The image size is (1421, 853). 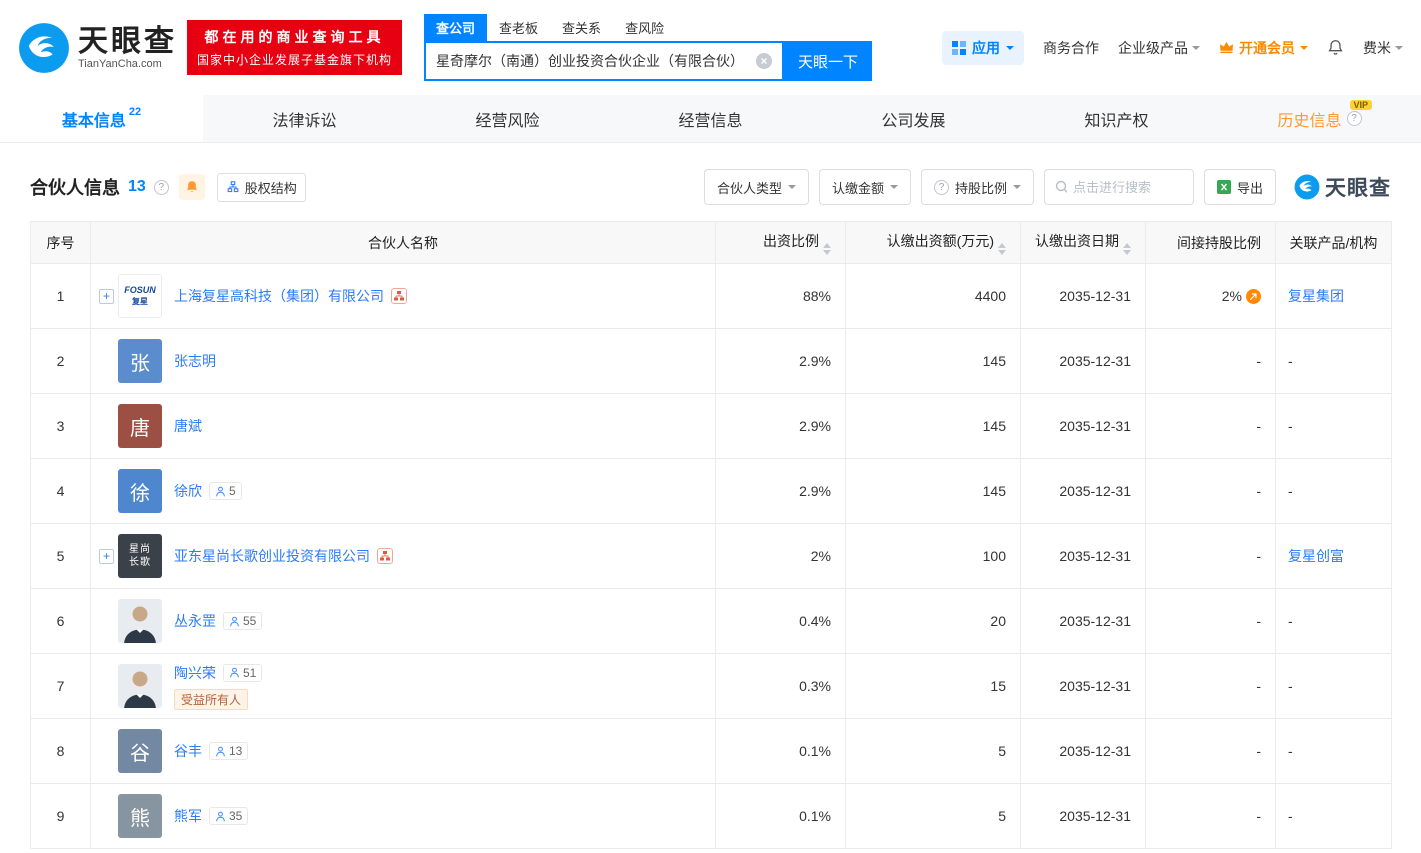 What do you see at coordinates (518, 27) in the screenshot?
I see `search-tab-1: 查老板` at bounding box center [518, 27].